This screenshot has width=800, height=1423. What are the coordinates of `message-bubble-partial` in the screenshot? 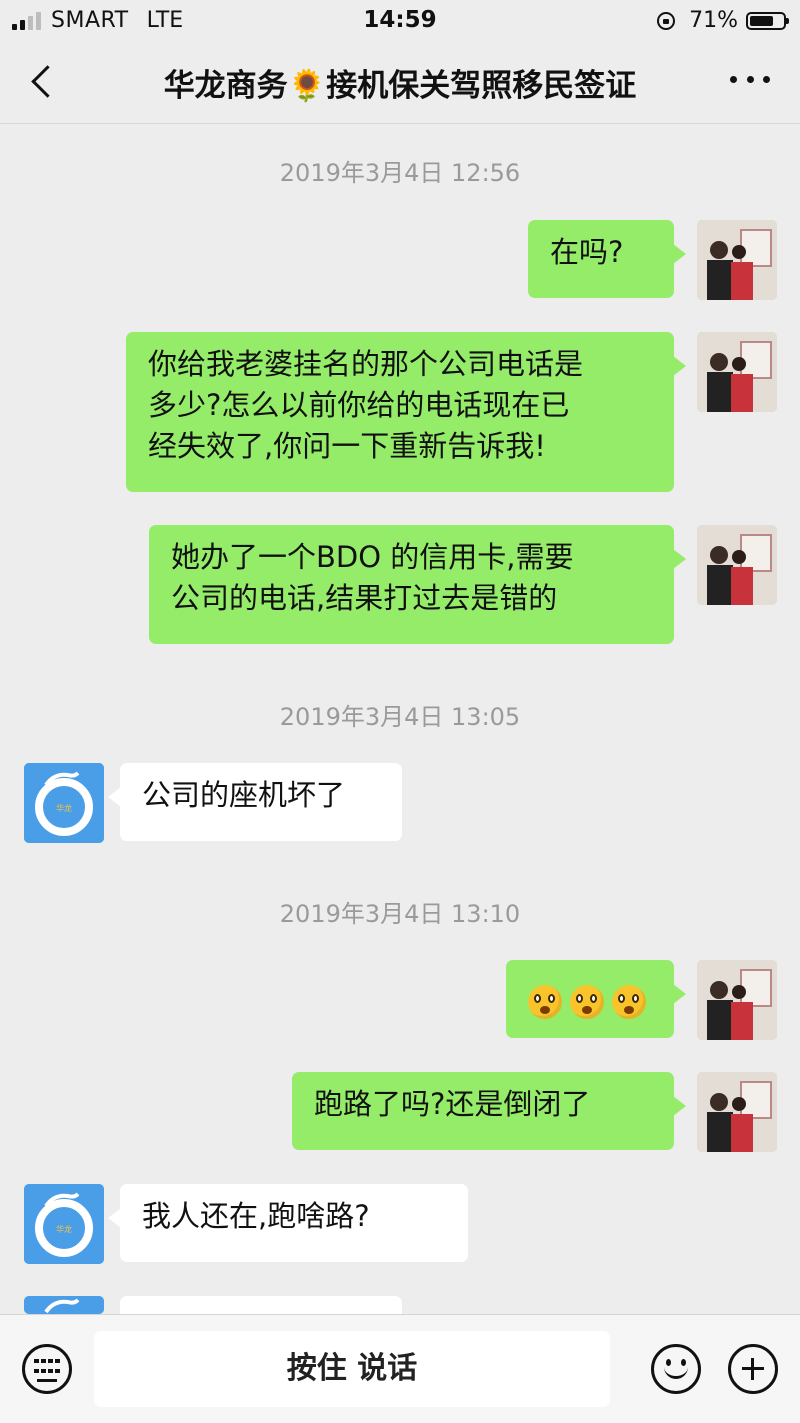 It's located at (255, 1318).